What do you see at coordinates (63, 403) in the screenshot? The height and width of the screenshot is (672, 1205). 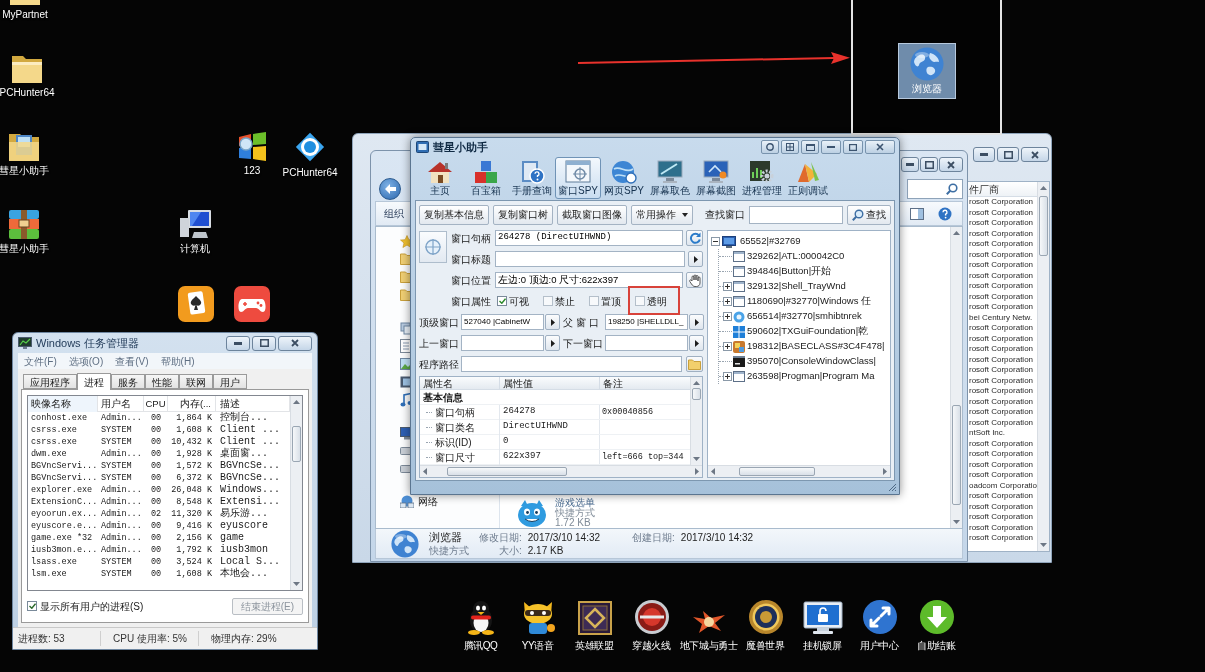 I see `column-header: 映像名称` at bounding box center [63, 403].